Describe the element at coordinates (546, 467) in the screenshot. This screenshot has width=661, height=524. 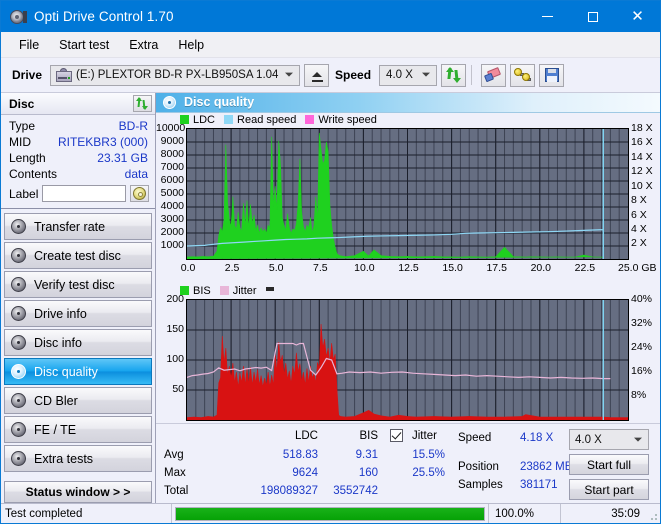
I see `stats-position-value: 23862 MB` at that location.